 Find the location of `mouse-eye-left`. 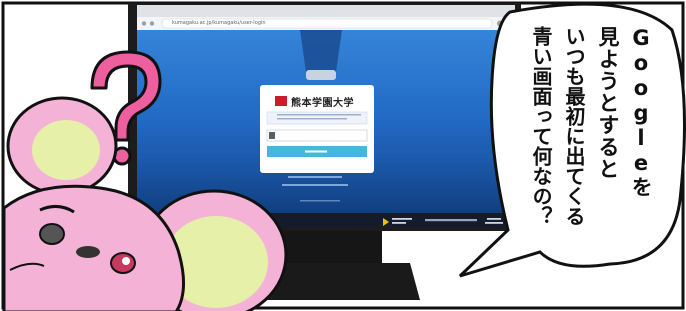

mouse-eye-left is located at coordinates (52, 234).